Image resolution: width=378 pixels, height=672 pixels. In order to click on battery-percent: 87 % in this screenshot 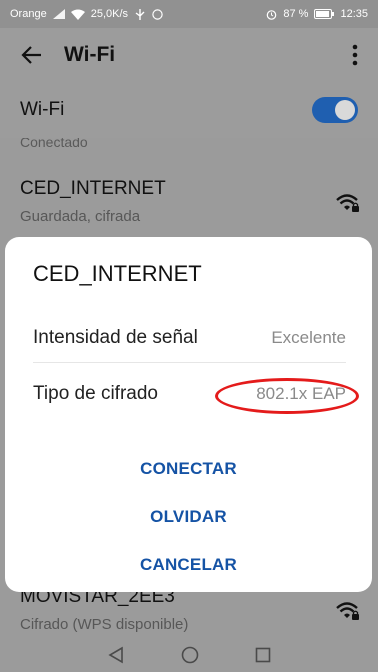, I will do `click(296, 14)`.